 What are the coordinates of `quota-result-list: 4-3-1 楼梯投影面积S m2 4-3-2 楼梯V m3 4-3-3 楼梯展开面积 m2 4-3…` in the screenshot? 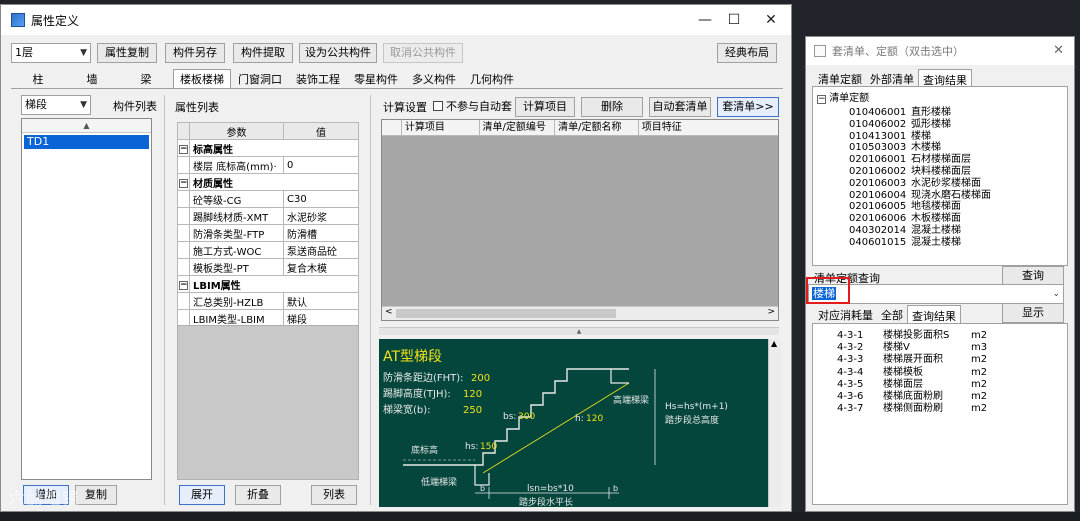 It's located at (940, 414).